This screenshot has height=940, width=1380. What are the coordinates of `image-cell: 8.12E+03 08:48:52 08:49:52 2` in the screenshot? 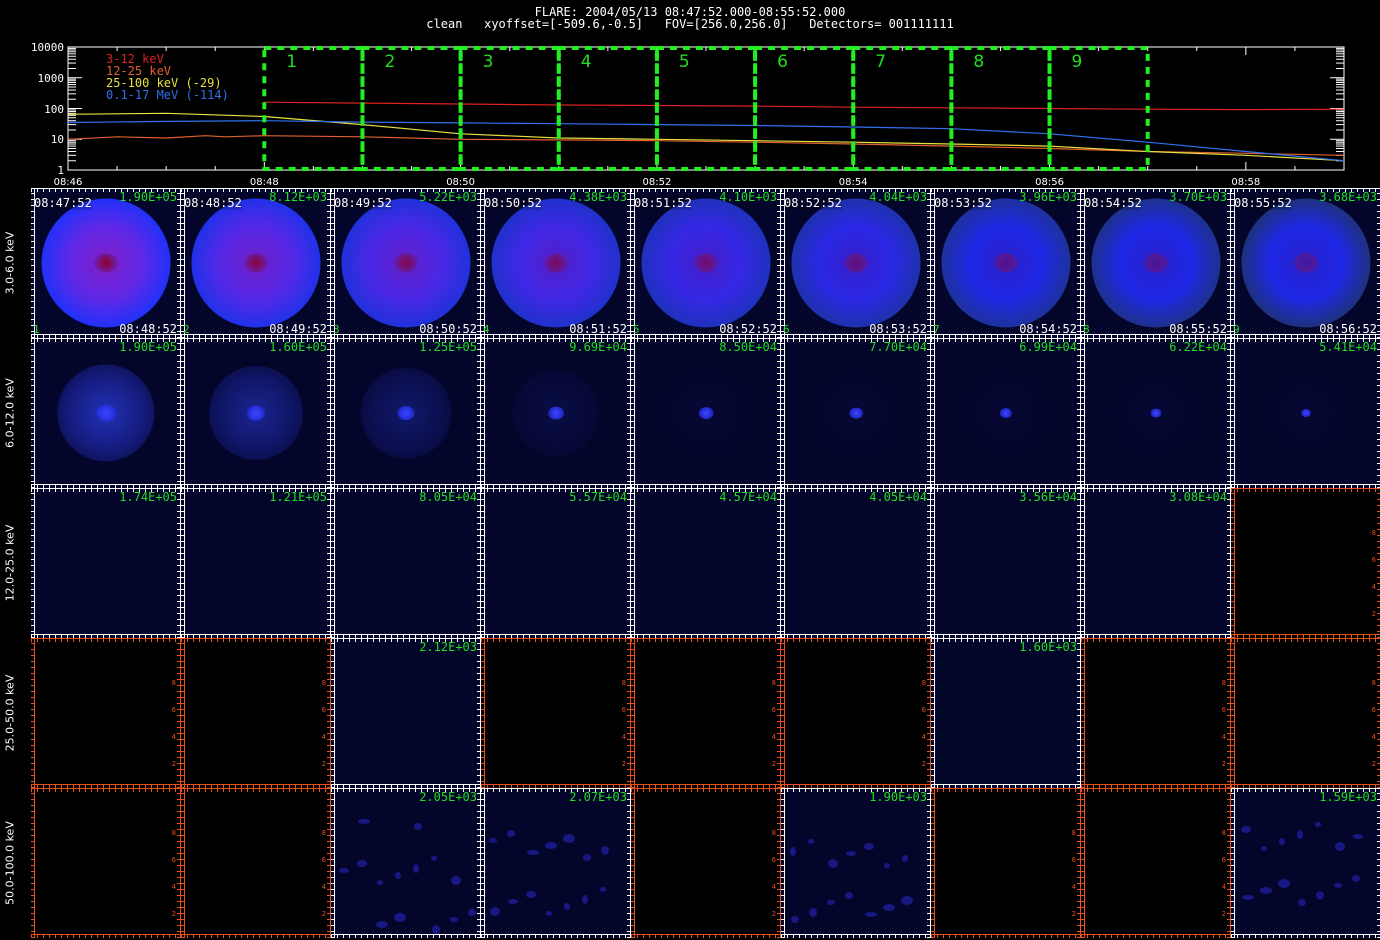 It's located at (256, 263).